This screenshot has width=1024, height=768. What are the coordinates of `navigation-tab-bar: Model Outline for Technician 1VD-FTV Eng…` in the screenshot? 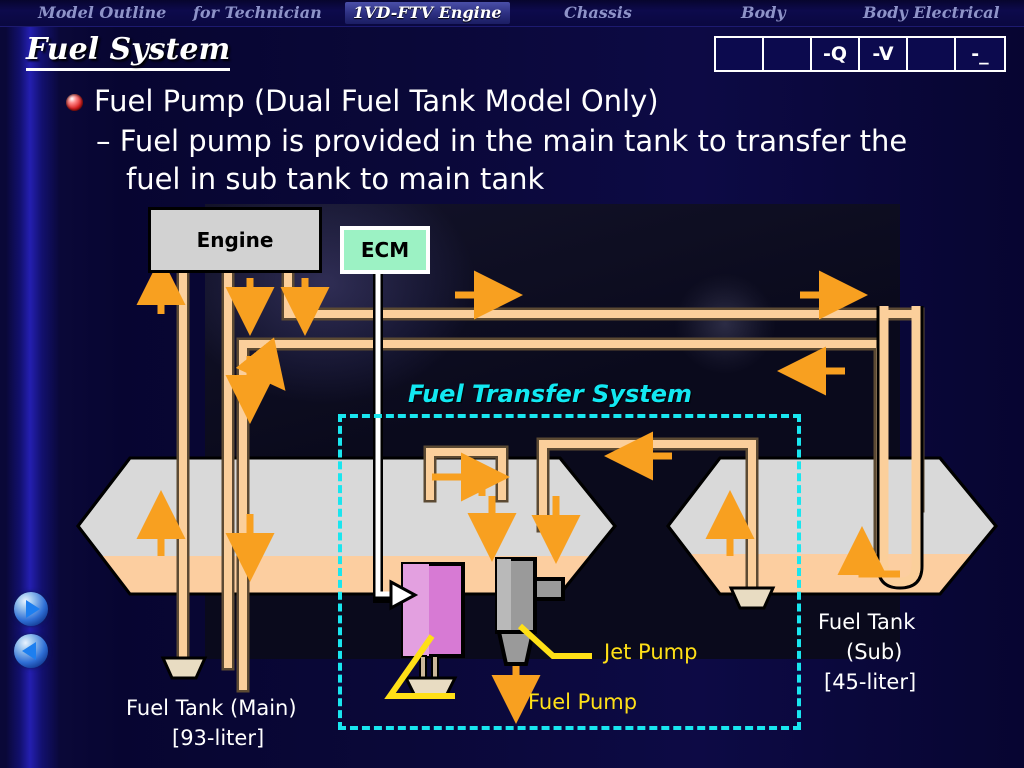 It's located at (512, 13).